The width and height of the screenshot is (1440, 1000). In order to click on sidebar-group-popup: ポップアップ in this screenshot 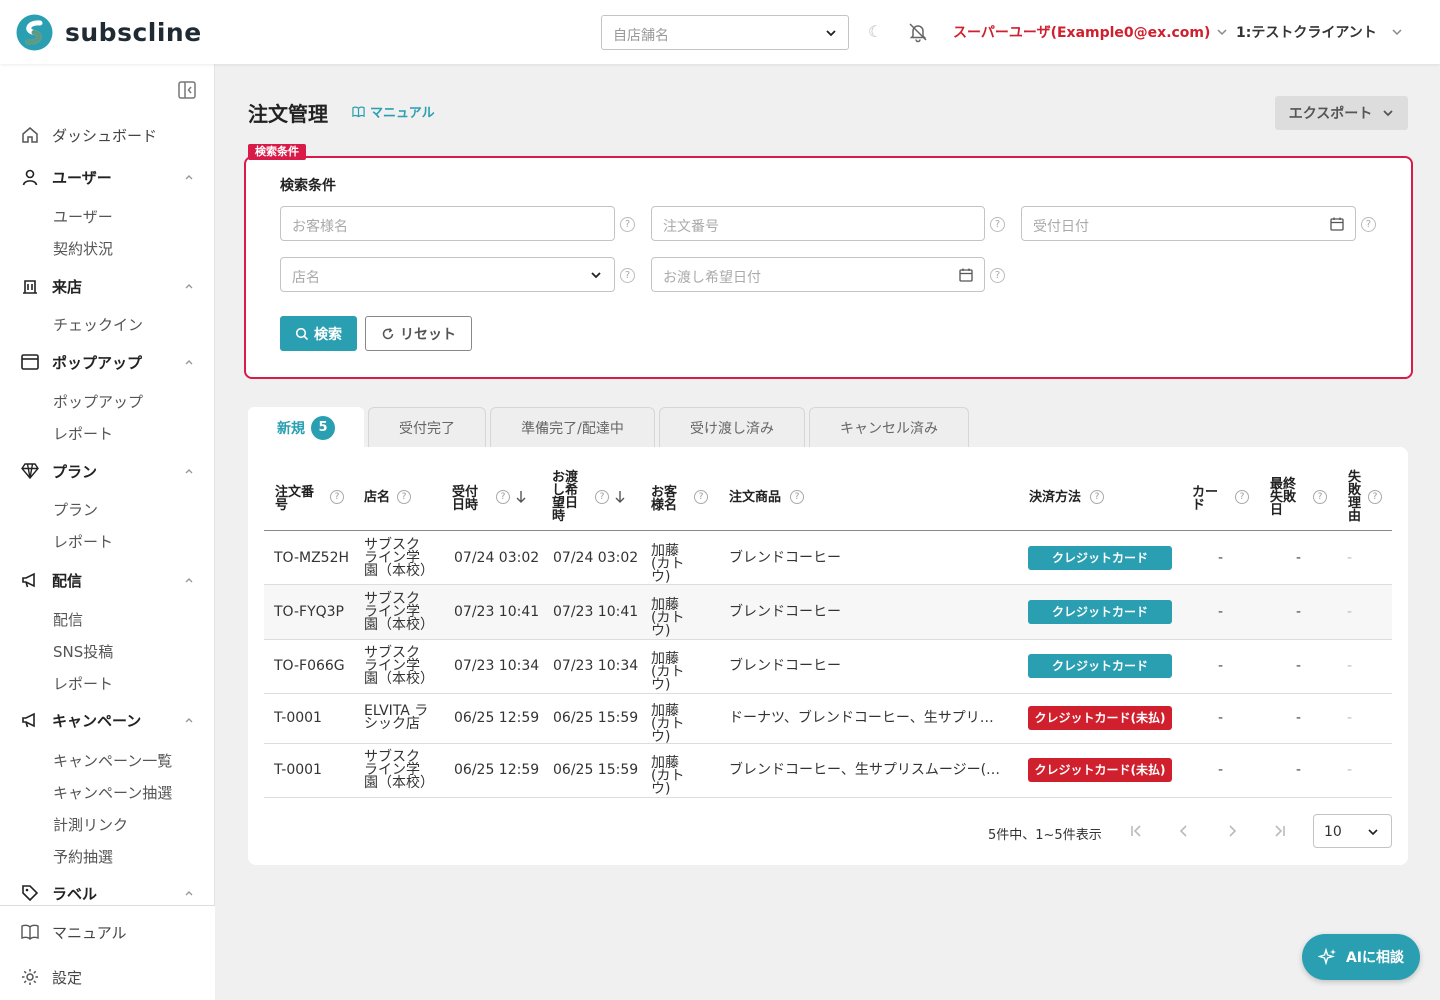, I will do `click(107, 362)`.